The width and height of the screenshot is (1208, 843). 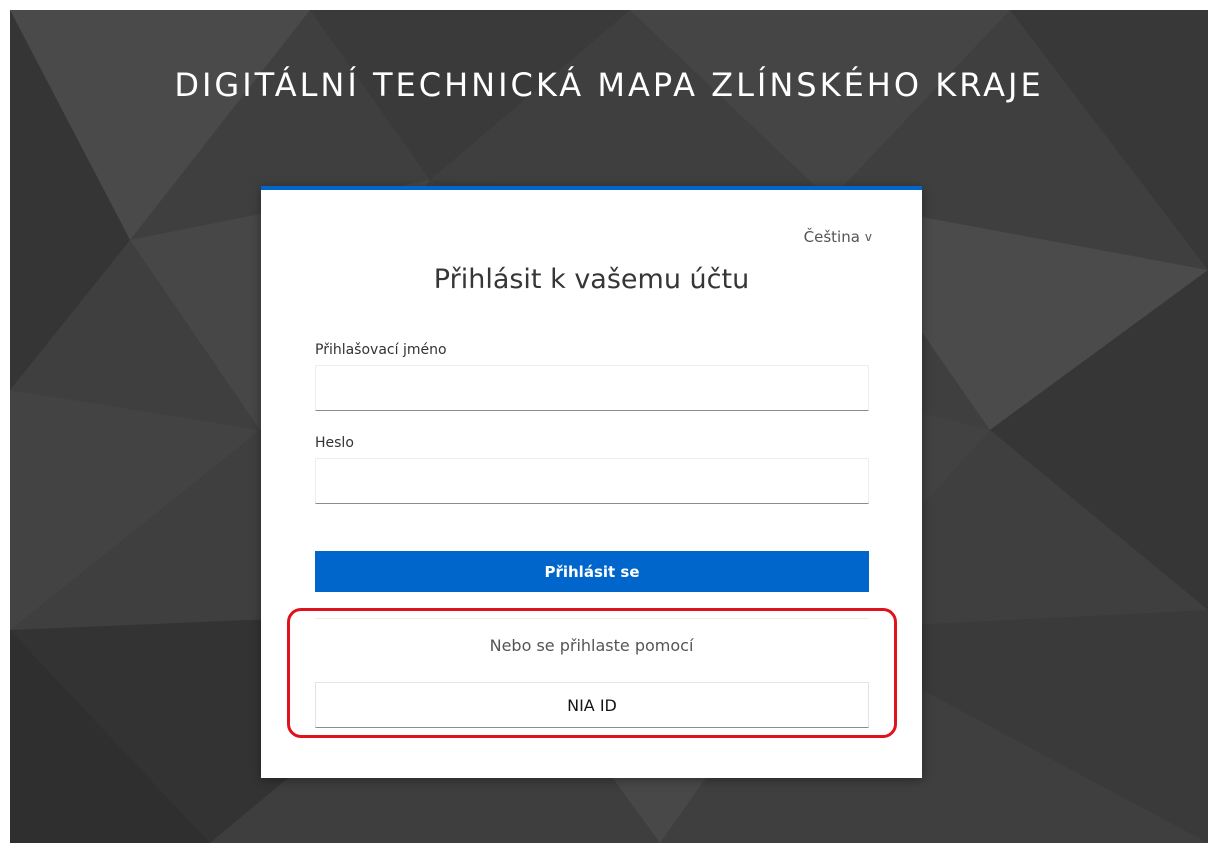 I want to click on username-label: Přihlašovací jméno, so click(x=381, y=350).